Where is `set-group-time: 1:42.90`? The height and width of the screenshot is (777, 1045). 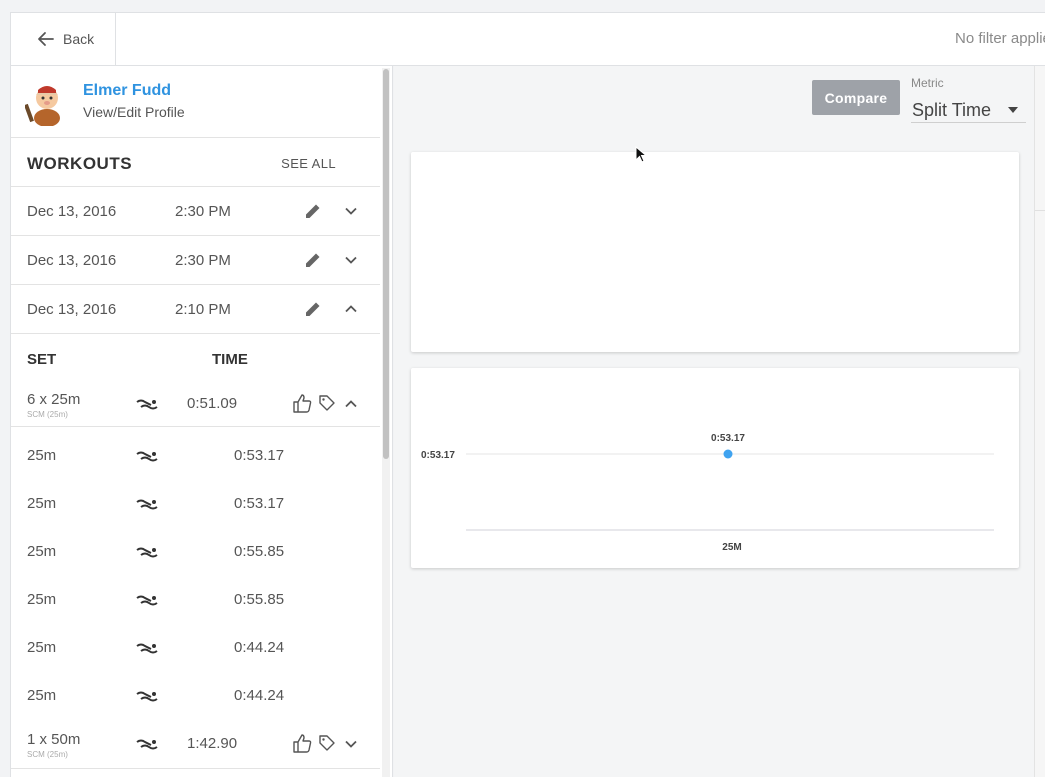 set-group-time: 1:42.90 is located at coordinates (212, 743).